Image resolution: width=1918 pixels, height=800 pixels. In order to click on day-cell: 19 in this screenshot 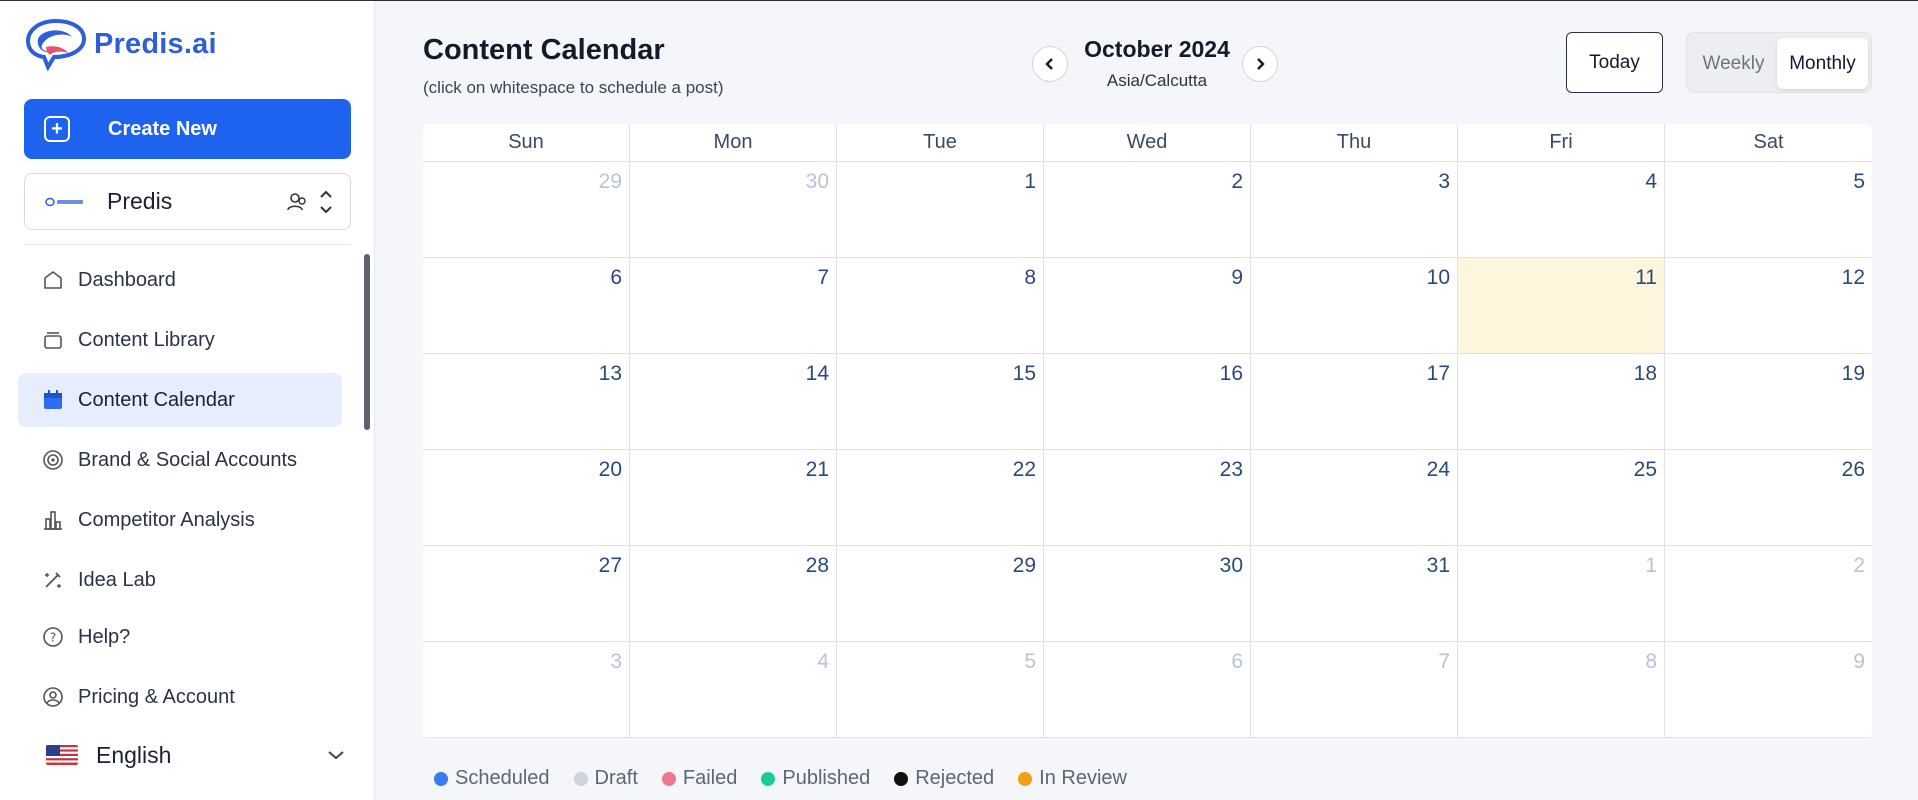, I will do `click(1768, 402)`.